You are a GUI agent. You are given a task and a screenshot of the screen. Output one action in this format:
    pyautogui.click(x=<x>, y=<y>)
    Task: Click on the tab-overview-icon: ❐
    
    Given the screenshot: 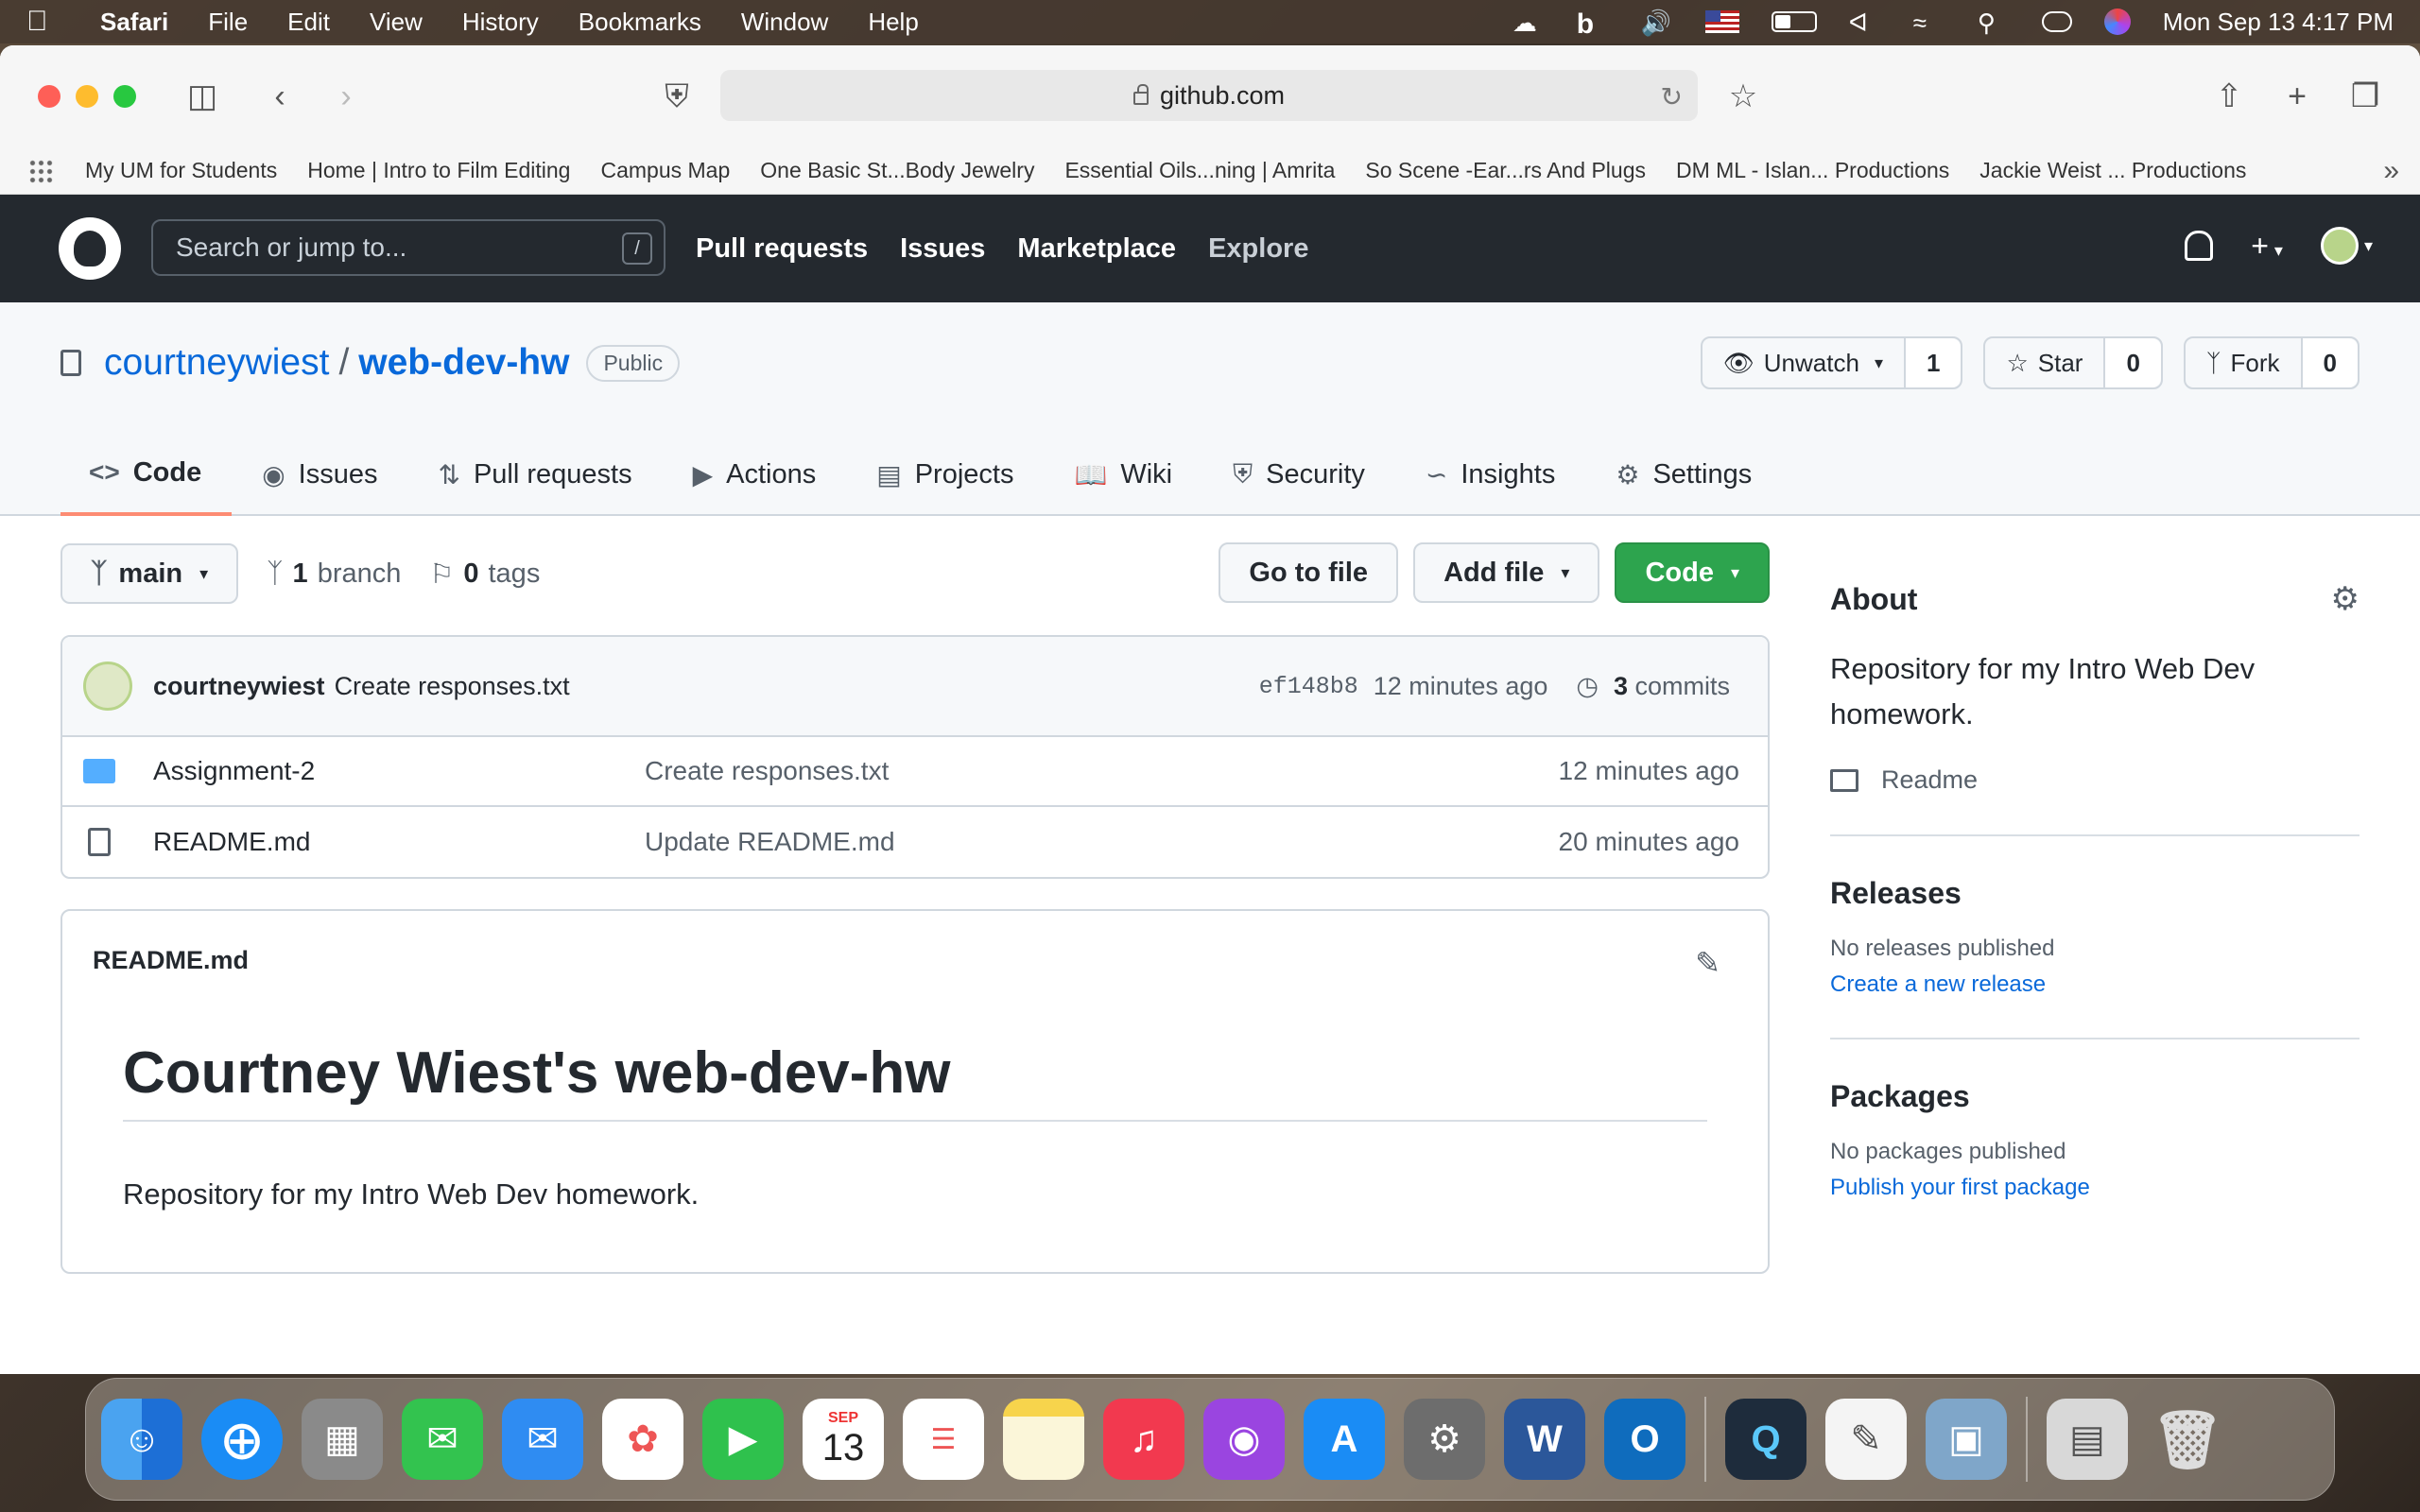 What is the action you would take?
    pyautogui.click(x=2365, y=96)
    